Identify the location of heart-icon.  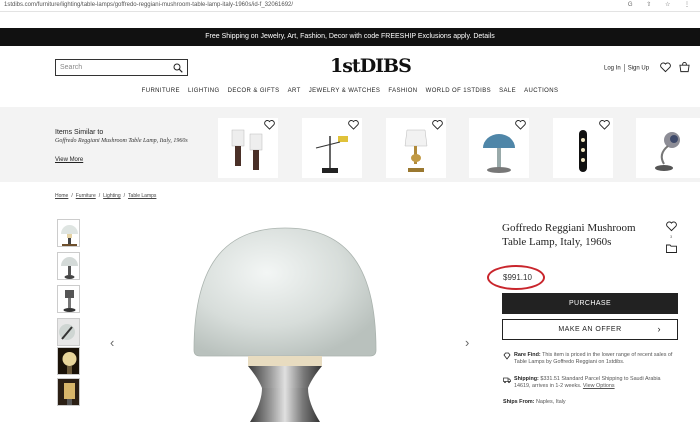
(665, 67).